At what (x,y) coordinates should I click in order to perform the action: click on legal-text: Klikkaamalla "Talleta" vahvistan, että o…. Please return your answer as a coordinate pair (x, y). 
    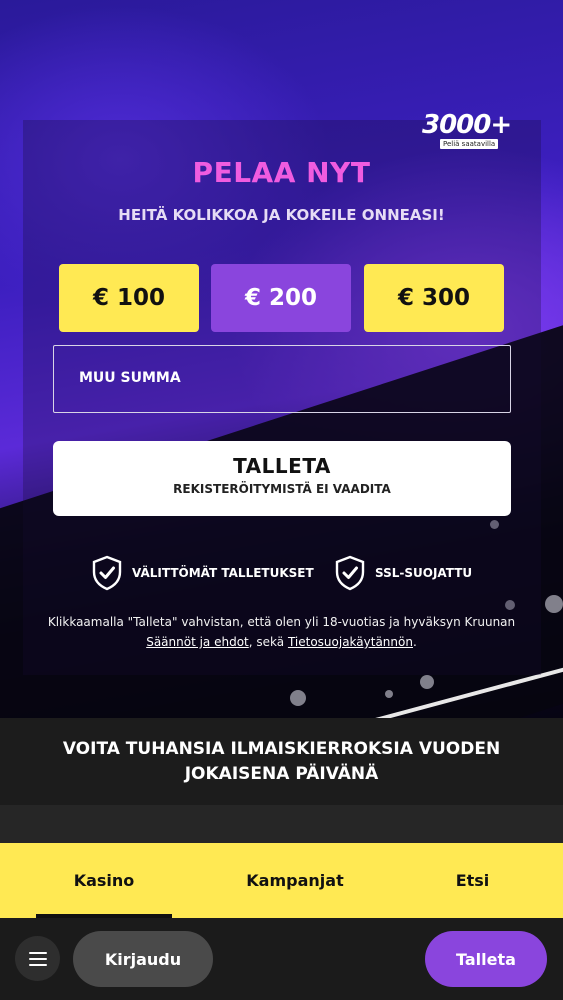
    Looking at the image, I should click on (281, 622).